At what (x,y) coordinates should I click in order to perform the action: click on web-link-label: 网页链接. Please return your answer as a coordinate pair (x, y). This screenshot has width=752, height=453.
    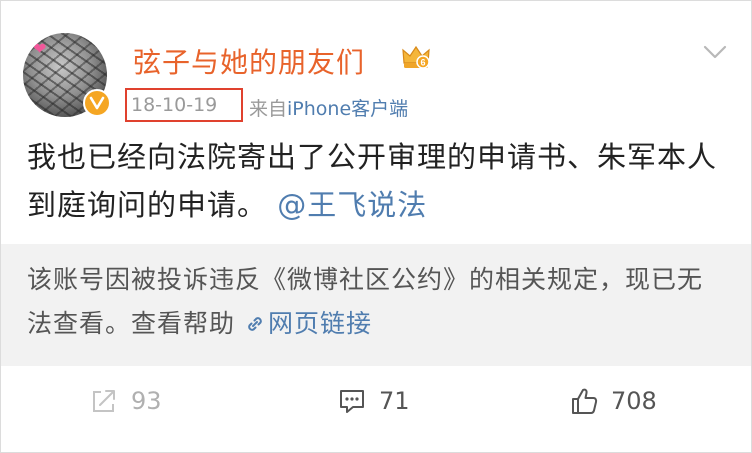
    Looking at the image, I should click on (320, 323).